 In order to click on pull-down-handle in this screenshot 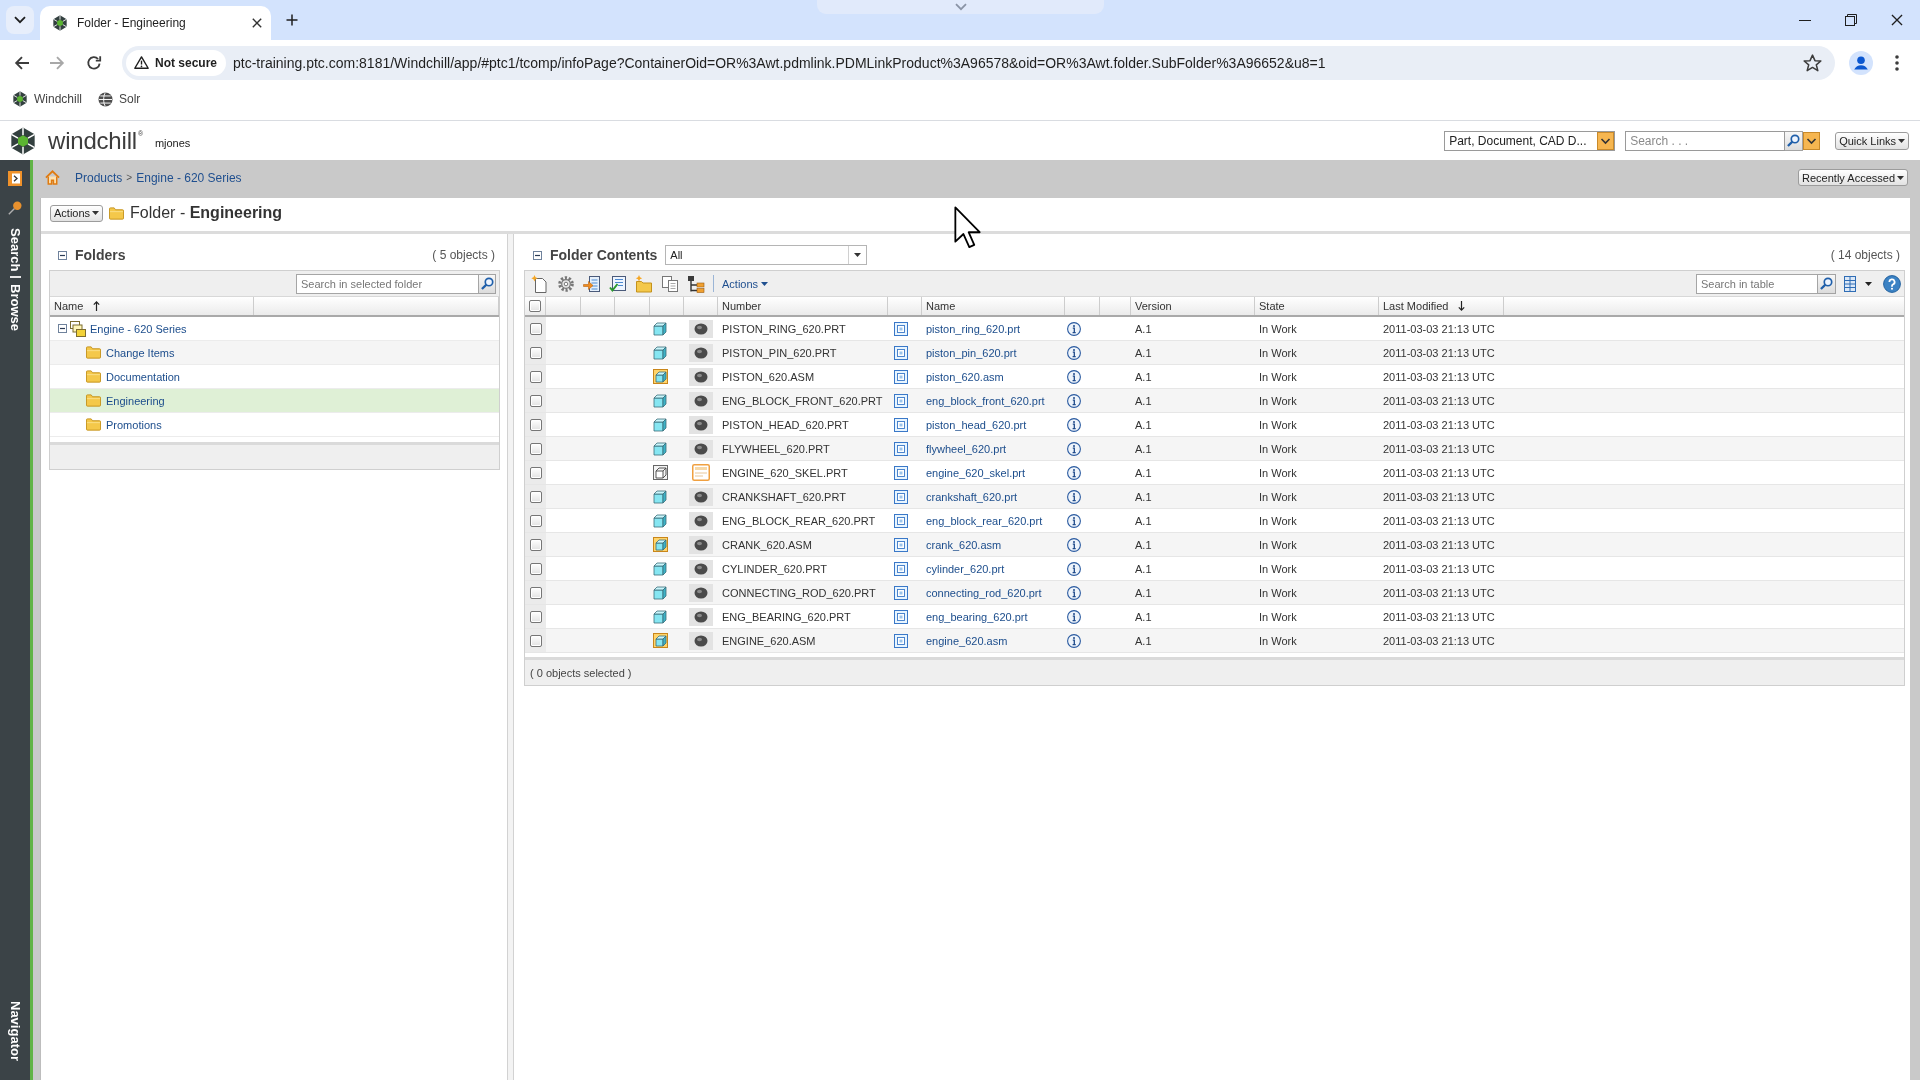, I will do `click(960, 7)`.